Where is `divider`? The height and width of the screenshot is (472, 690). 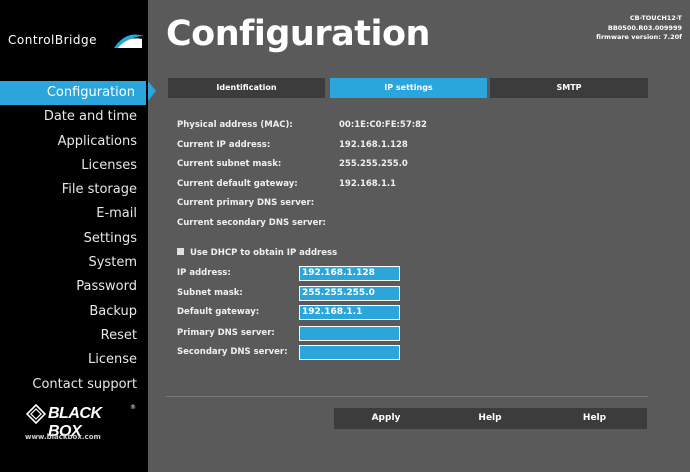
divider is located at coordinates (407, 396).